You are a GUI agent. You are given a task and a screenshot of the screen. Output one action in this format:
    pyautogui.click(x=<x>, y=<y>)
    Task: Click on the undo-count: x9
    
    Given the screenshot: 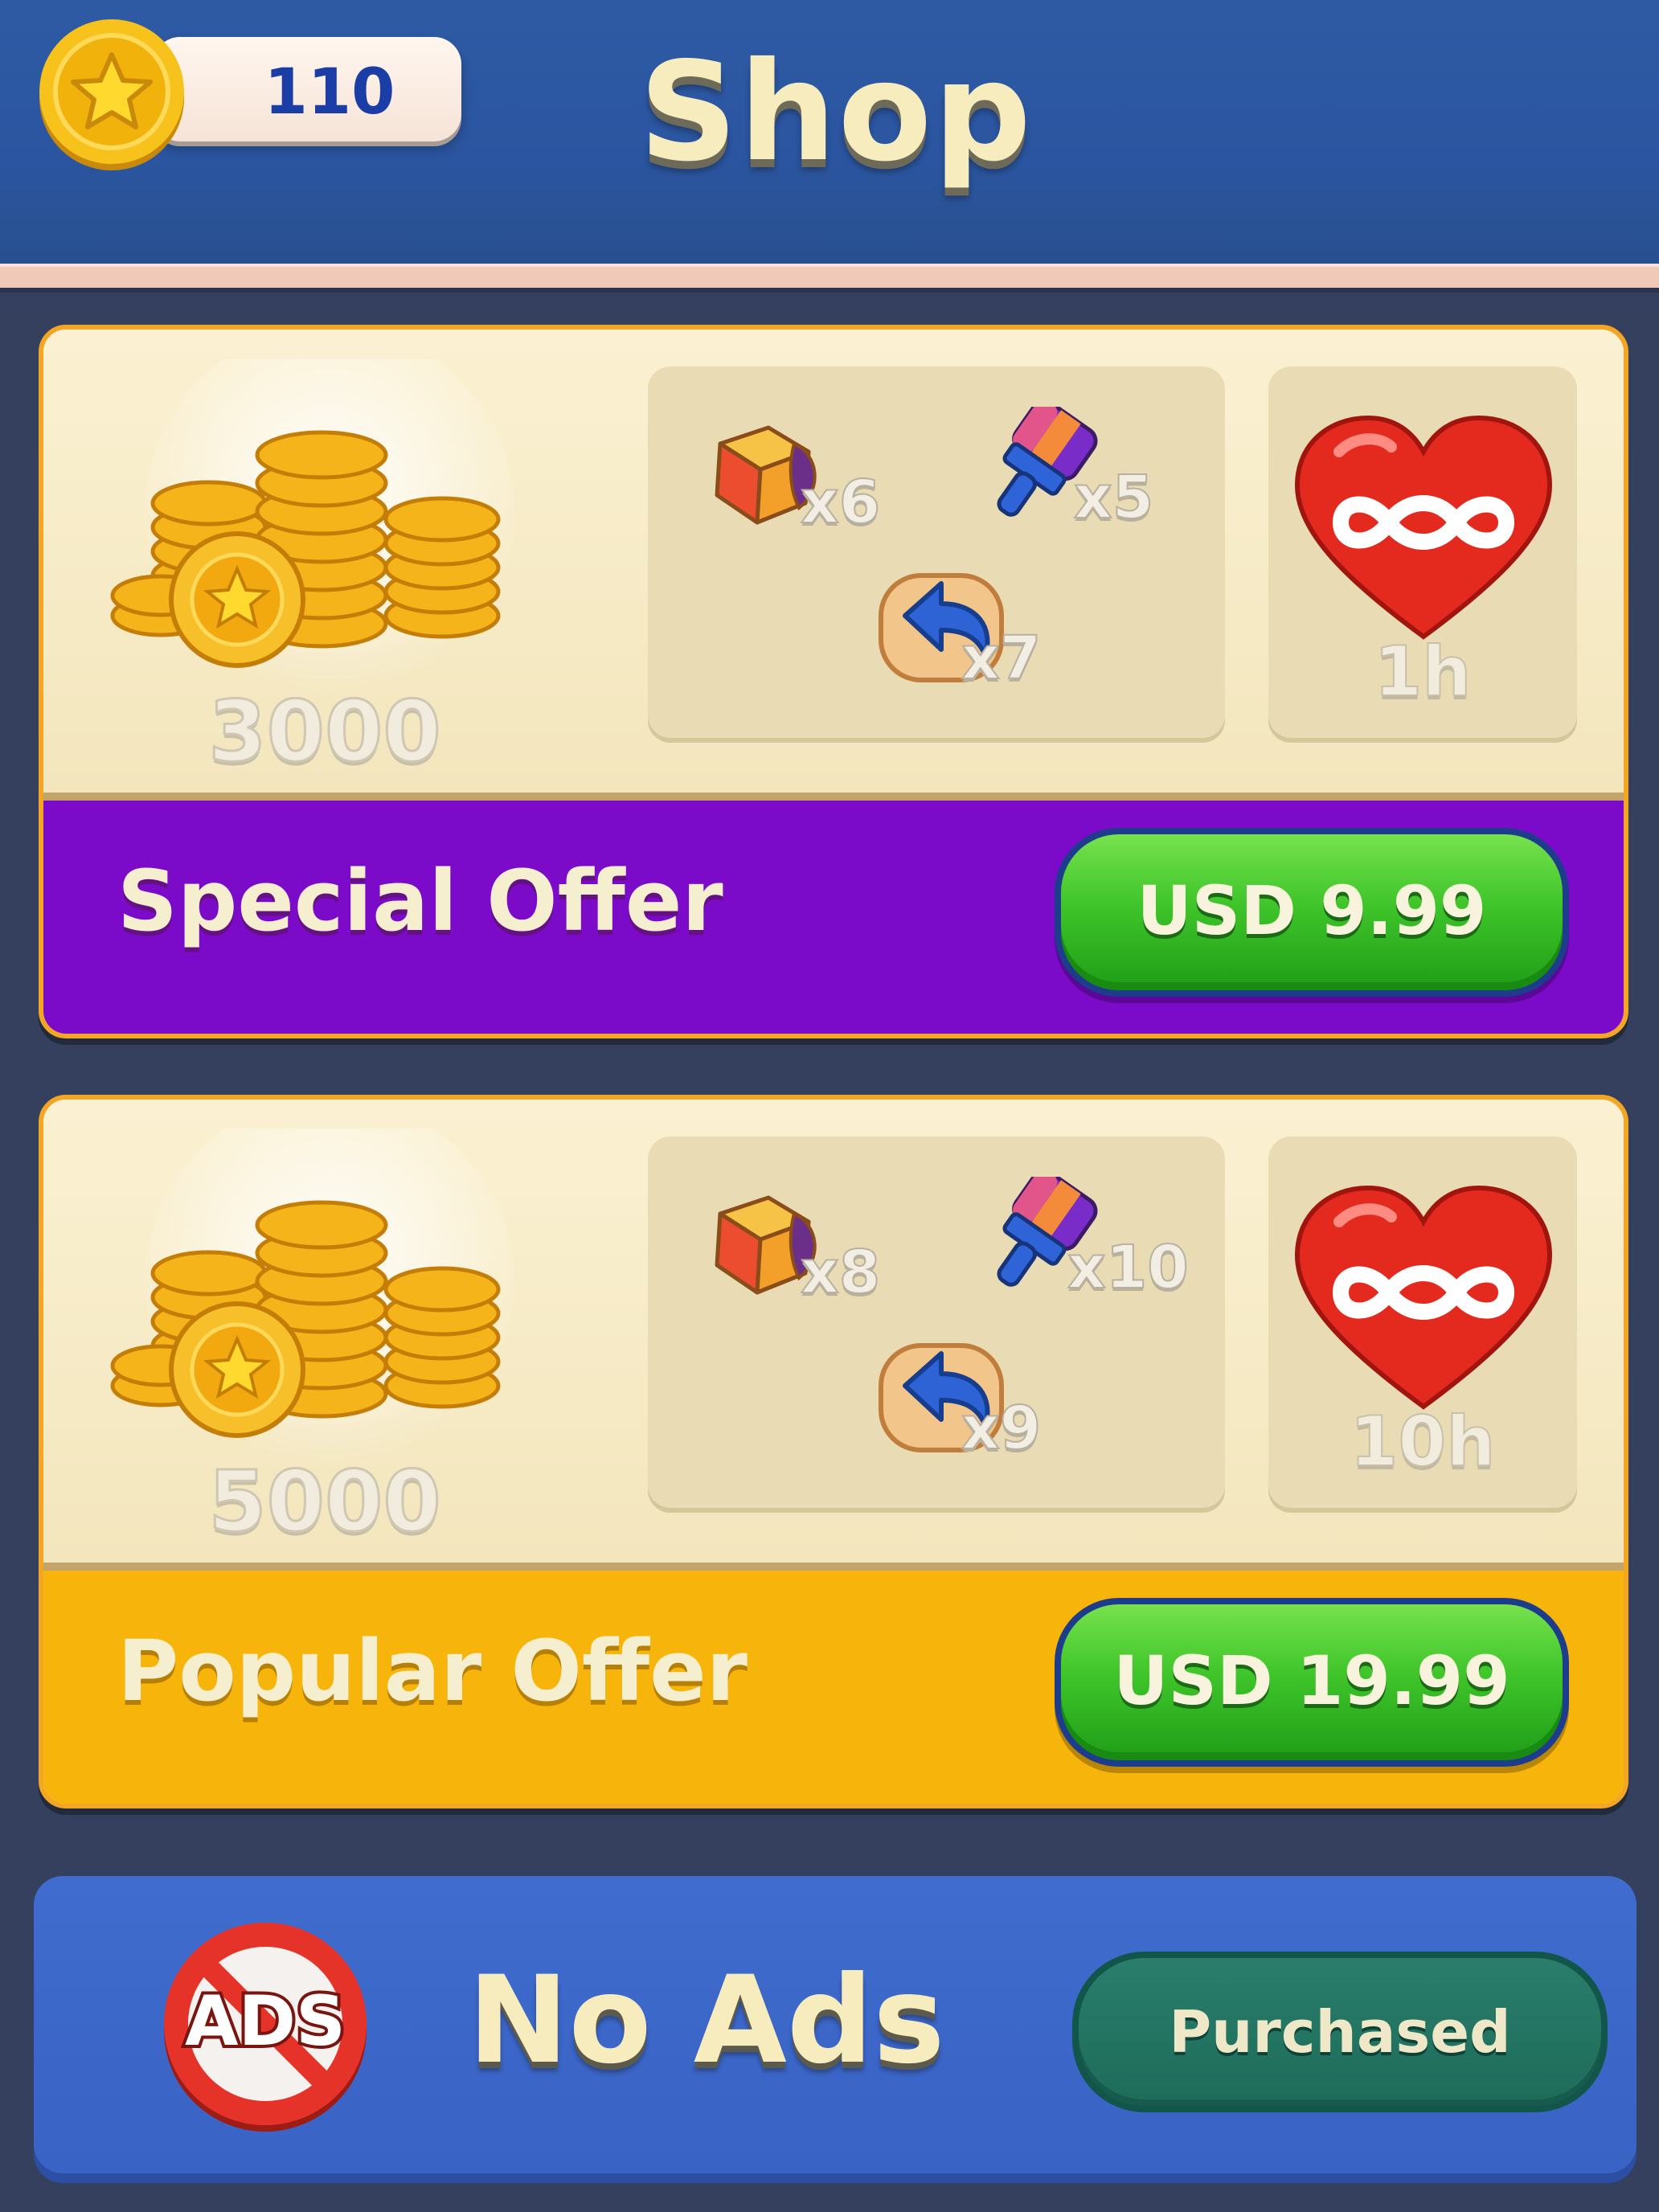 What is the action you would take?
    pyautogui.click(x=1001, y=1428)
    